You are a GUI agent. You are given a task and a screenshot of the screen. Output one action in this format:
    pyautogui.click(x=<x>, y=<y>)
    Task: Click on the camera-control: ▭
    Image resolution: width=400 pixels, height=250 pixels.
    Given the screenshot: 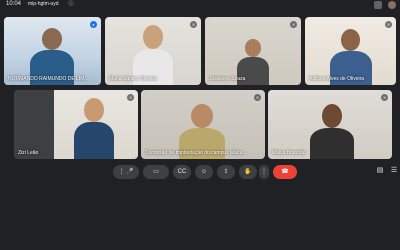 What is the action you would take?
    pyautogui.click(x=156, y=172)
    